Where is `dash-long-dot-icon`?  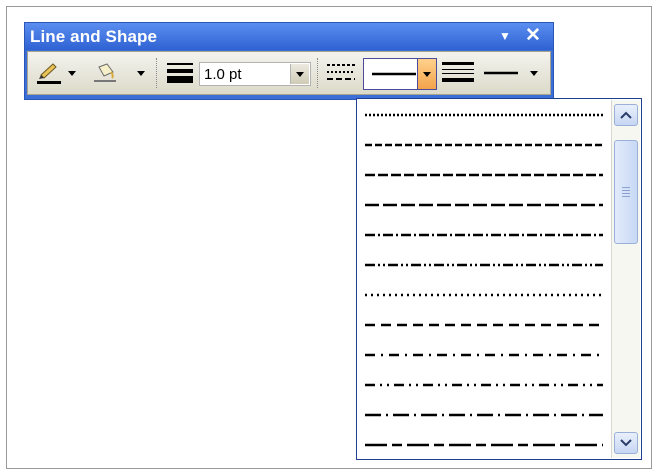 dash-long-dot-icon is located at coordinates (484, 415).